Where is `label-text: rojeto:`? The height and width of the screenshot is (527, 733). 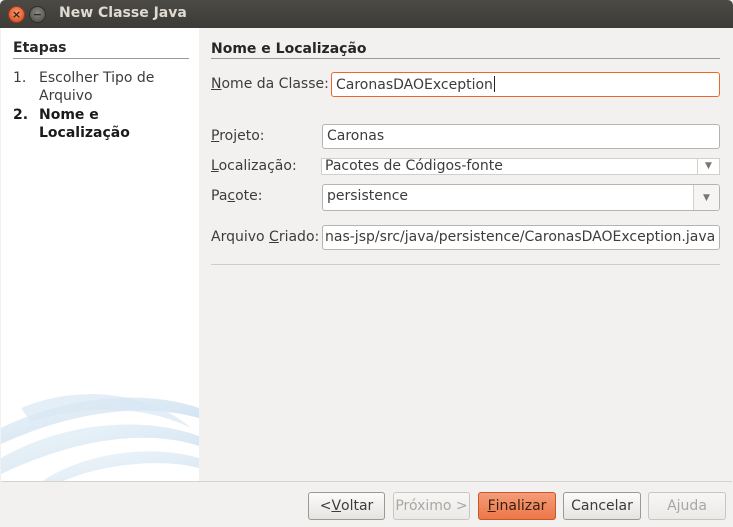
label-text: rojeto: is located at coordinates (242, 136).